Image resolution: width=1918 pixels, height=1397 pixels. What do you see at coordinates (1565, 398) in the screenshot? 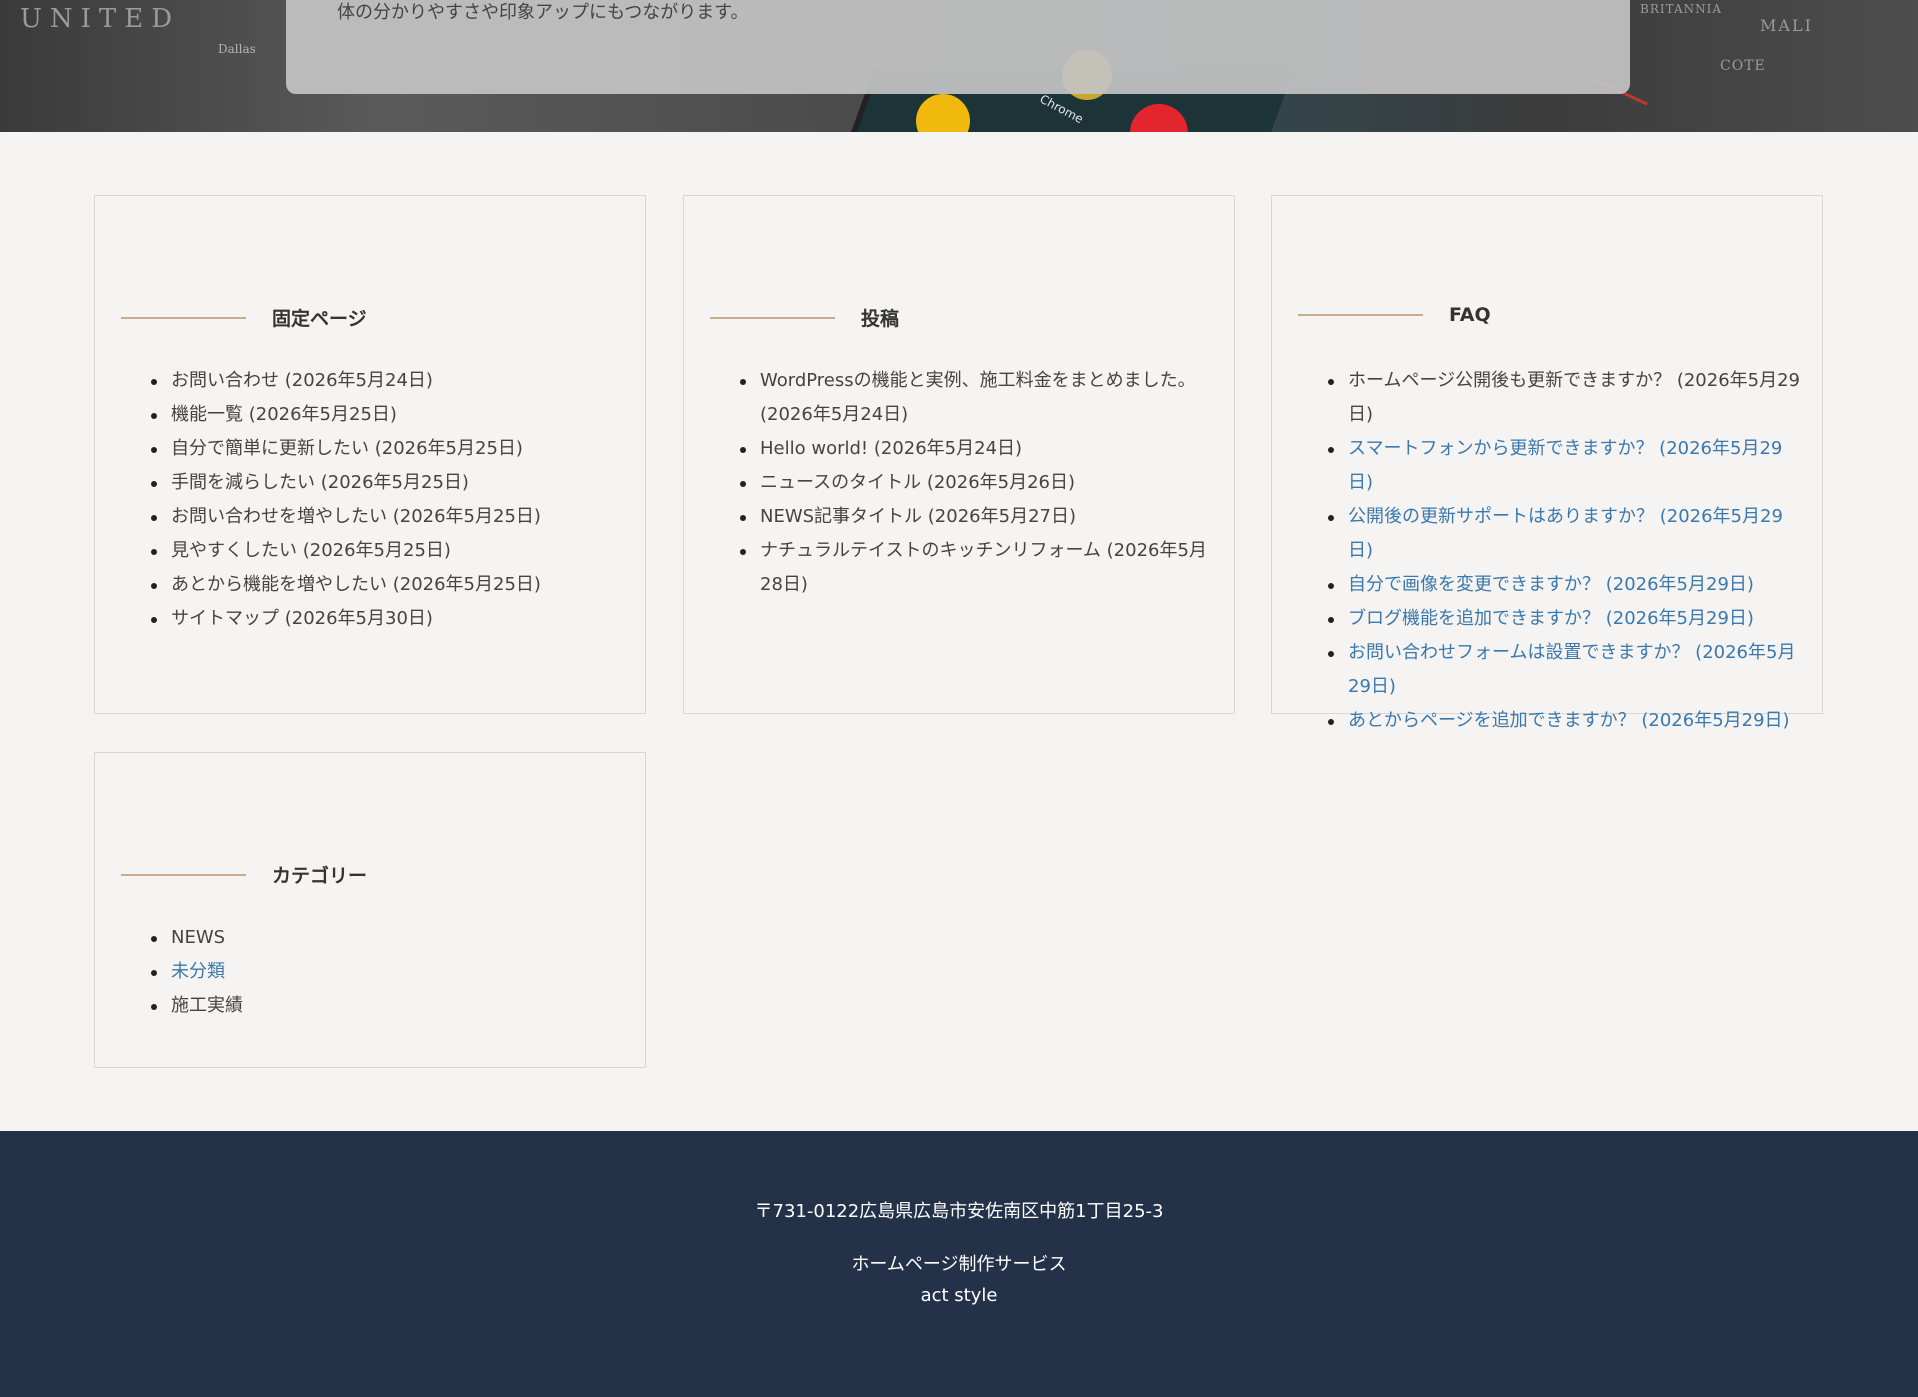
I see `list-item: ホームページ公開後も更新できますか？ (2026年5月29日)` at bounding box center [1565, 398].